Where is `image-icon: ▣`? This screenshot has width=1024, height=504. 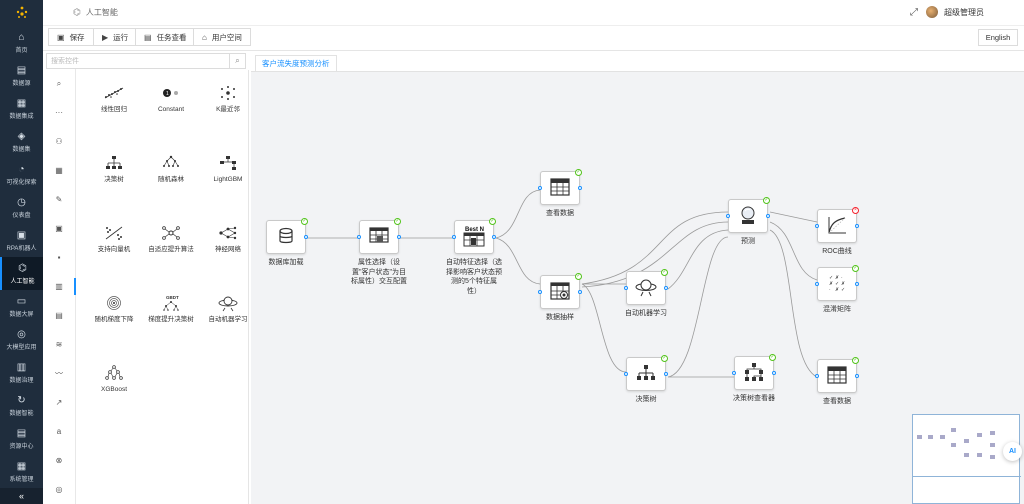
image-icon: ▣ is located at coordinates (59, 228).